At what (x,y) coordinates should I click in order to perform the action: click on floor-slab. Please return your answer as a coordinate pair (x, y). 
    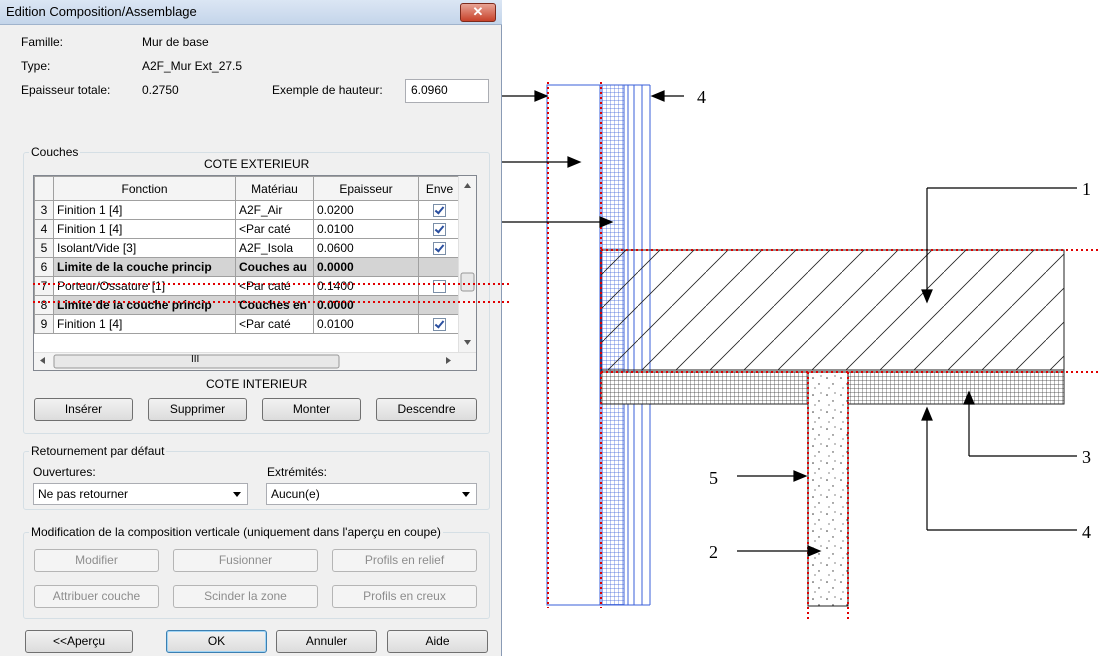
    Looking at the image, I should click on (832, 310).